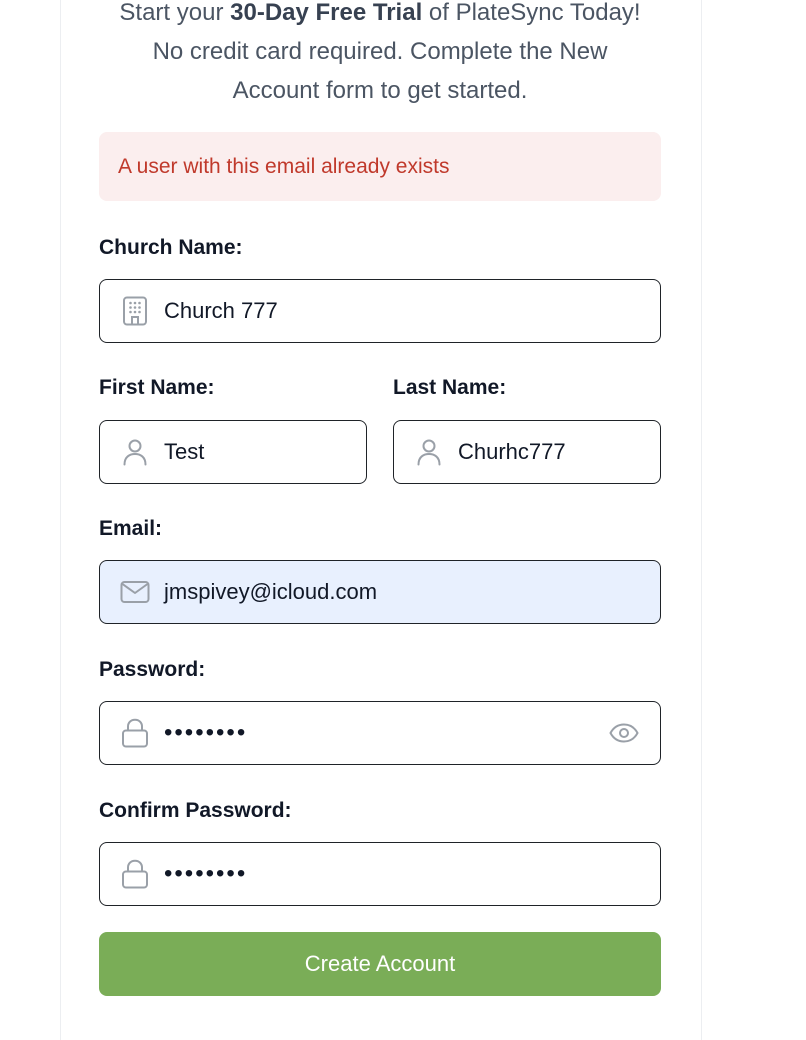 The height and width of the screenshot is (1040, 806). What do you see at coordinates (271, 591) in the screenshot?
I see `email-value: jmspivey@icloud.com` at bounding box center [271, 591].